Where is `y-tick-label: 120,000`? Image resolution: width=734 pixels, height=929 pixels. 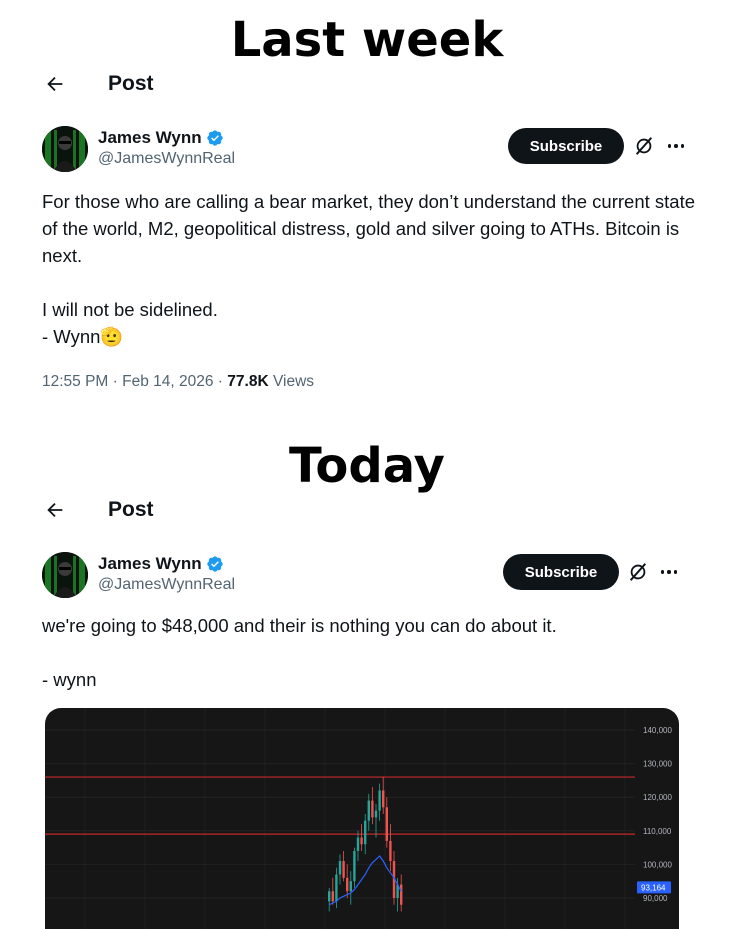 y-tick-label: 120,000 is located at coordinates (657, 797).